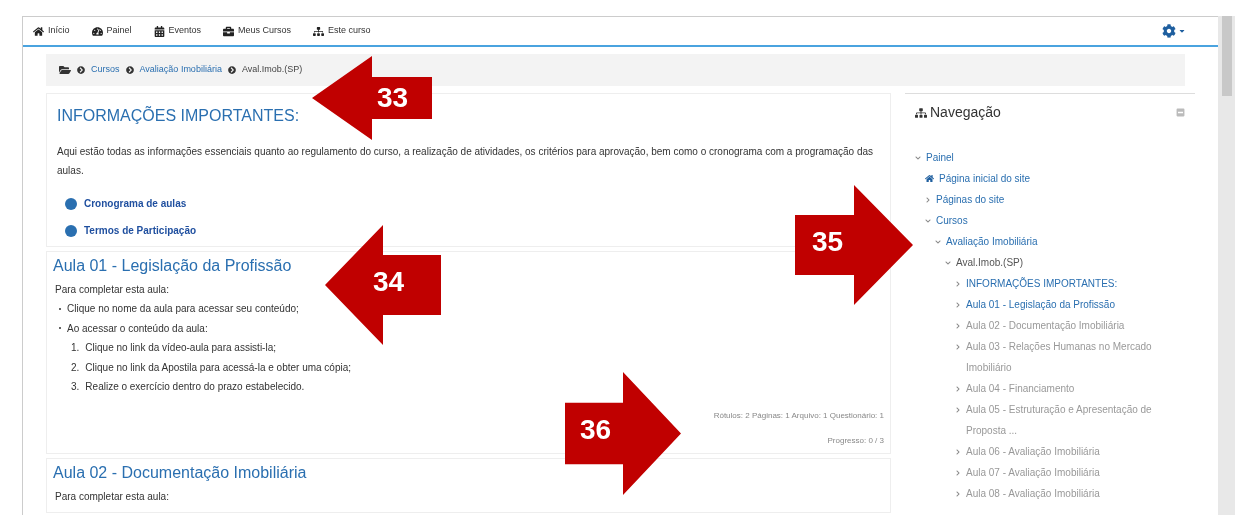 The height and width of the screenshot is (515, 1235). I want to click on nav-tree-item: Aula 04 - Financiamento, so click(1020, 388).